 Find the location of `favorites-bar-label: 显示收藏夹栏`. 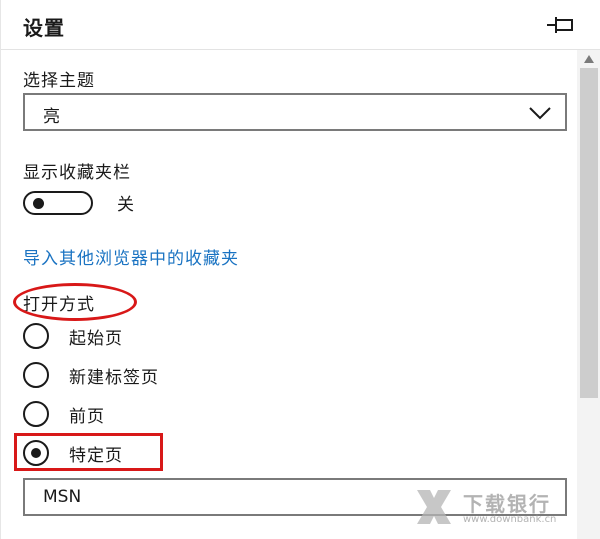

favorites-bar-label: 显示收藏夹栏 is located at coordinates (77, 173).